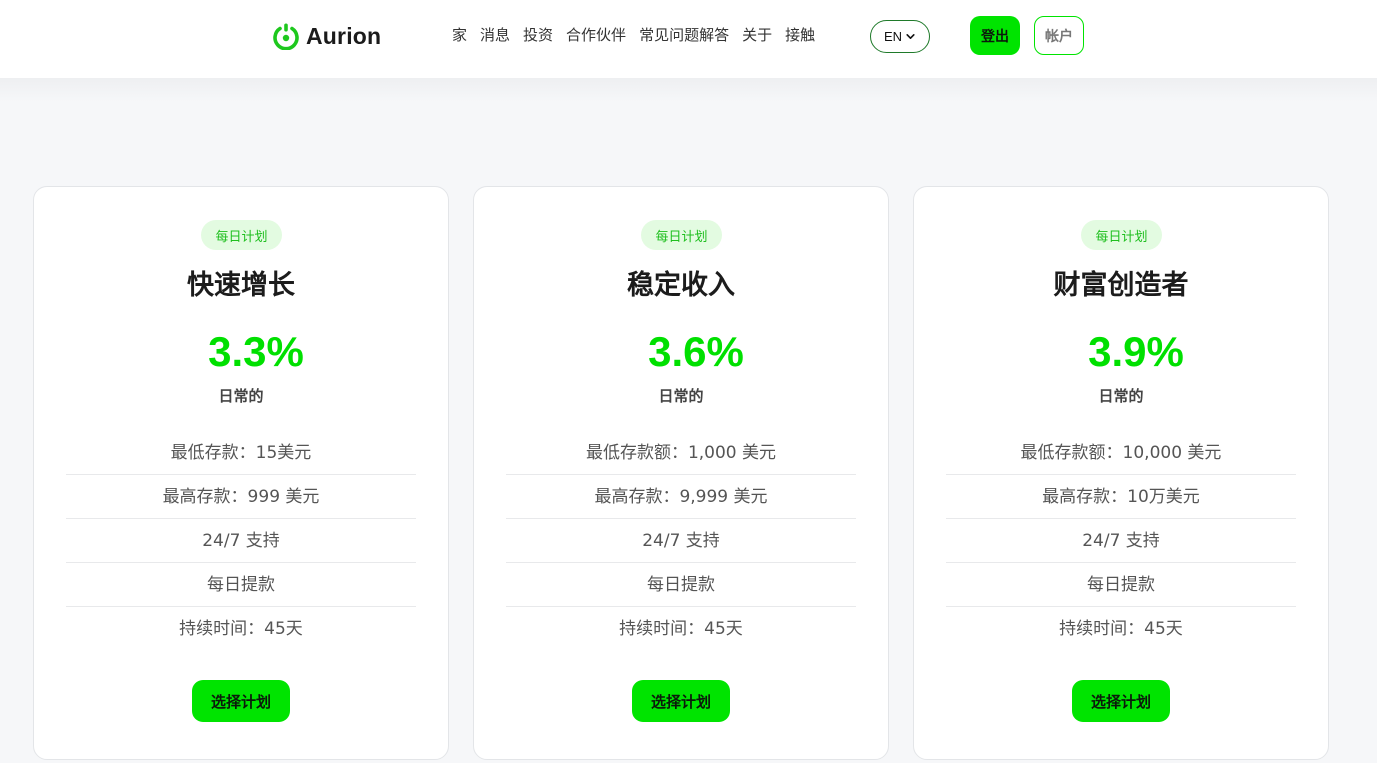  Describe the element at coordinates (241, 285) in the screenshot. I see `plan-name: 快速增长` at that location.